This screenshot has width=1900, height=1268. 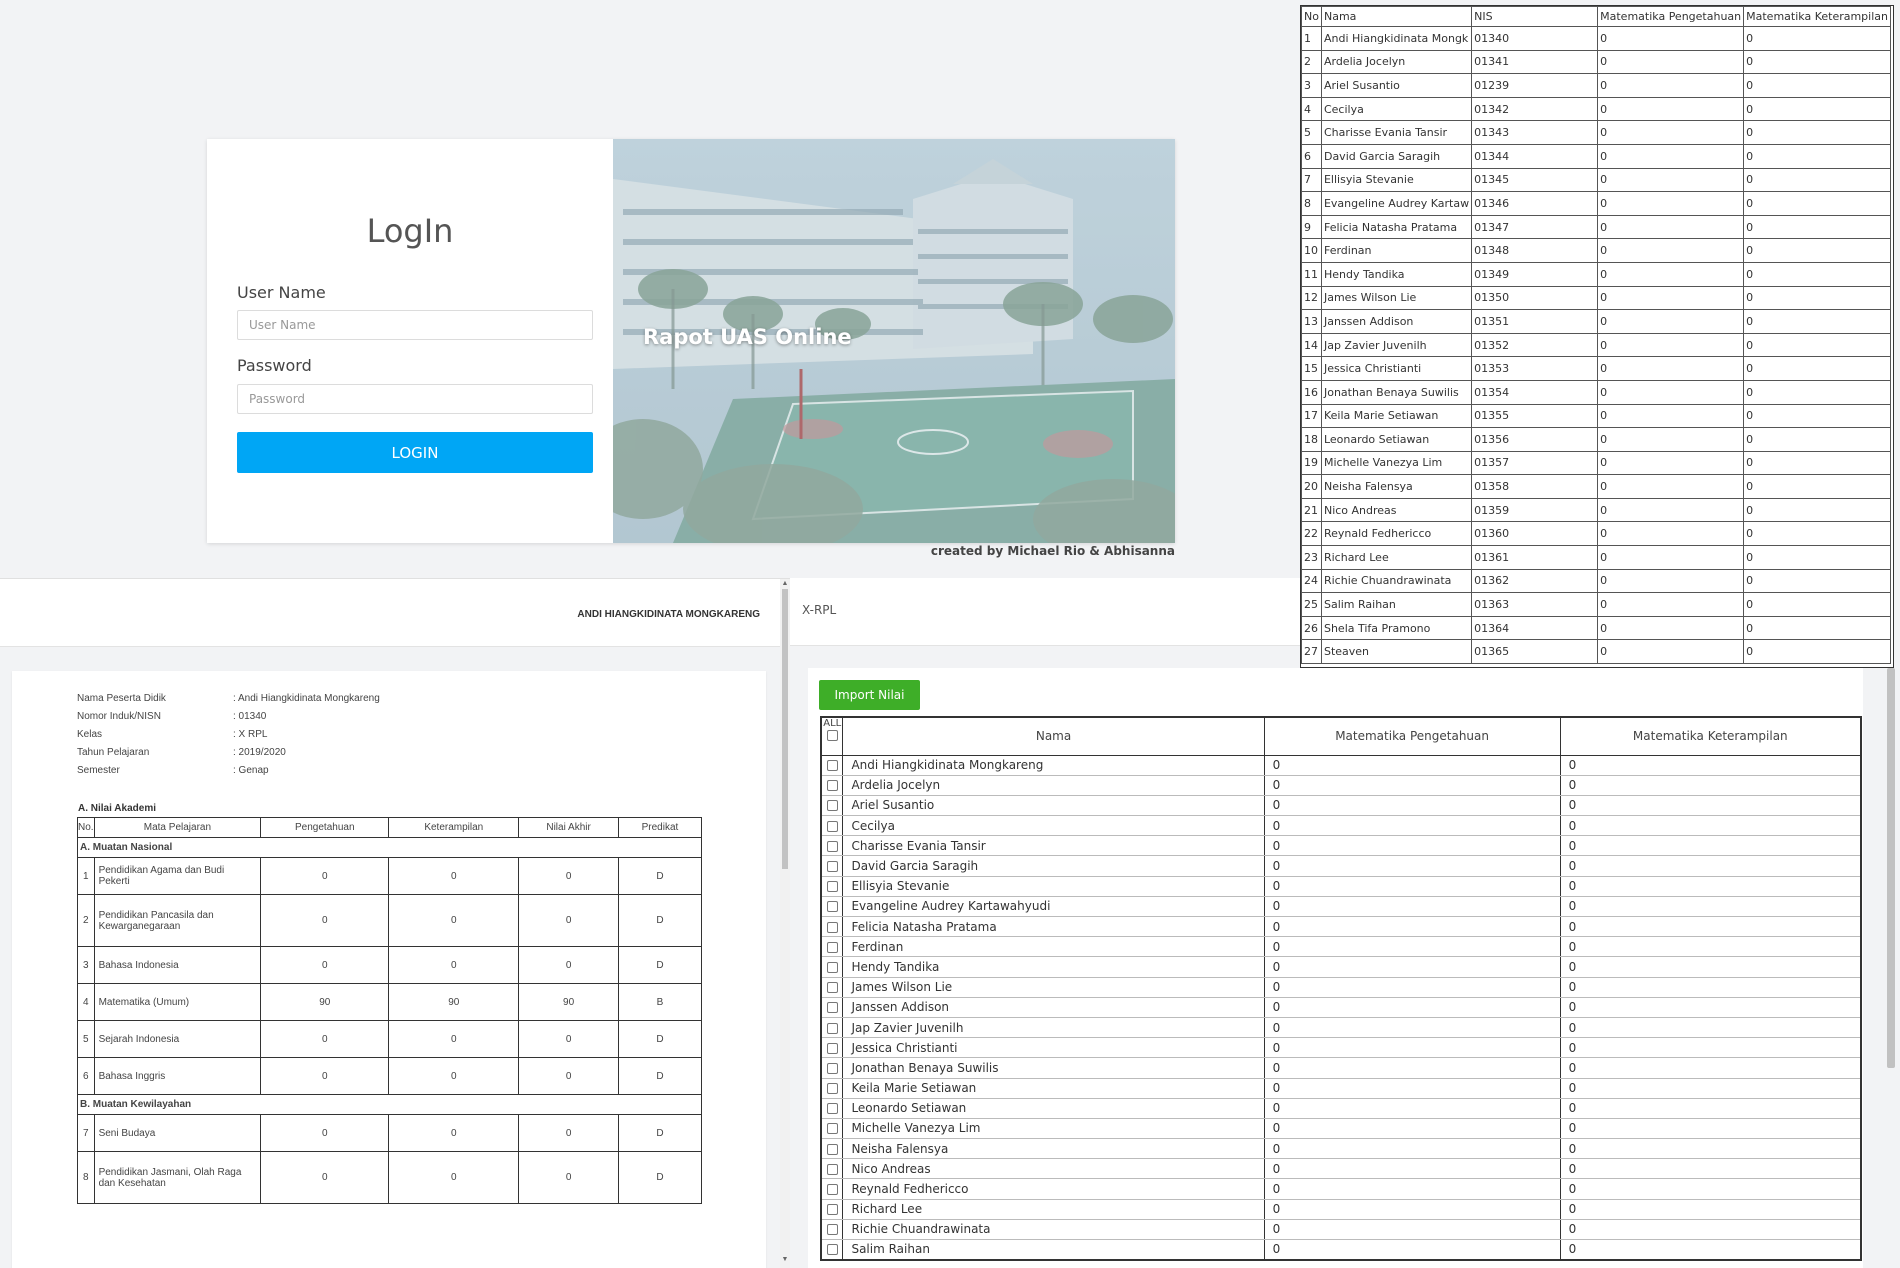 What do you see at coordinates (1340, 1068) in the screenshot?
I see `table-row: Jonathan Benaya Suwilis 0 0` at bounding box center [1340, 1068].